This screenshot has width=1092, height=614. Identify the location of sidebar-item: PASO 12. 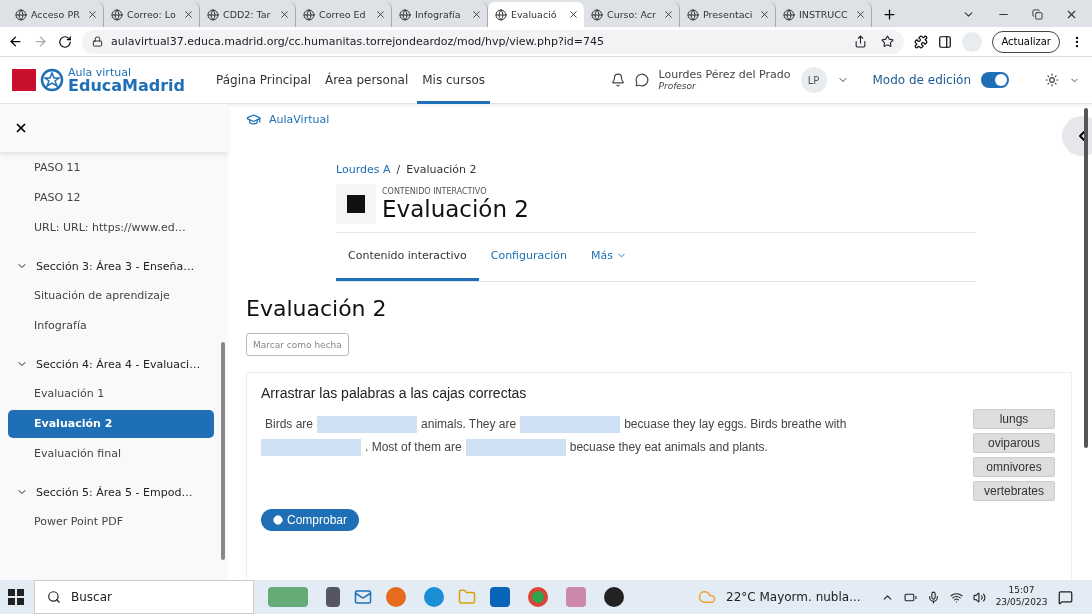
(111, 198).